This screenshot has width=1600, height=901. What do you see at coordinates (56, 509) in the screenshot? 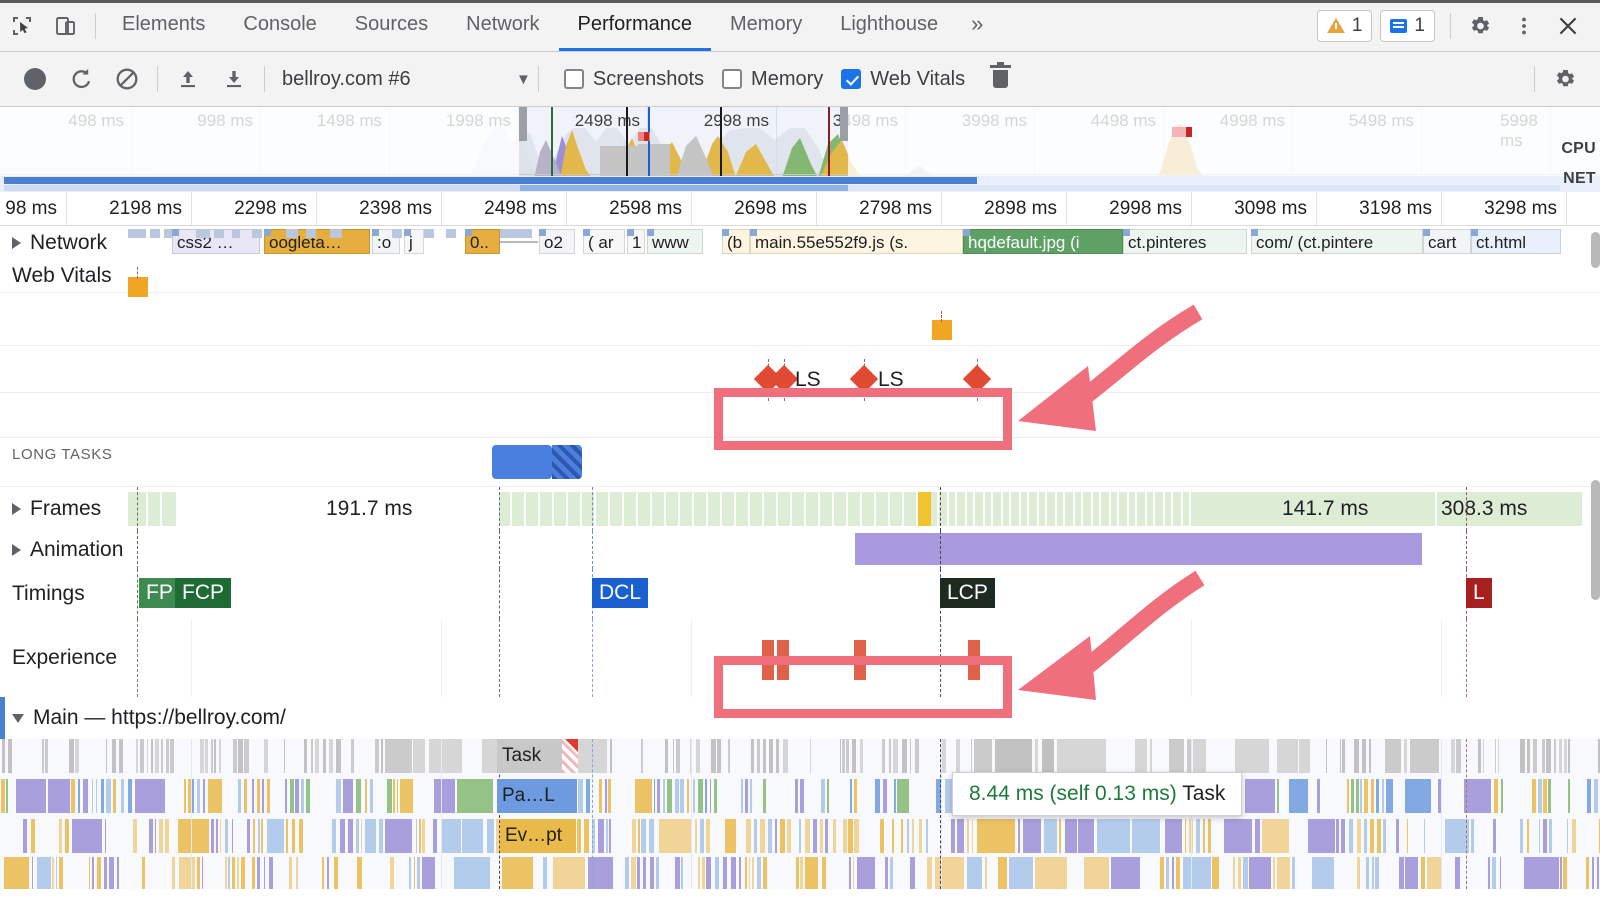
I see `frames-track-header: Frames` at bounding box center [56, 509].